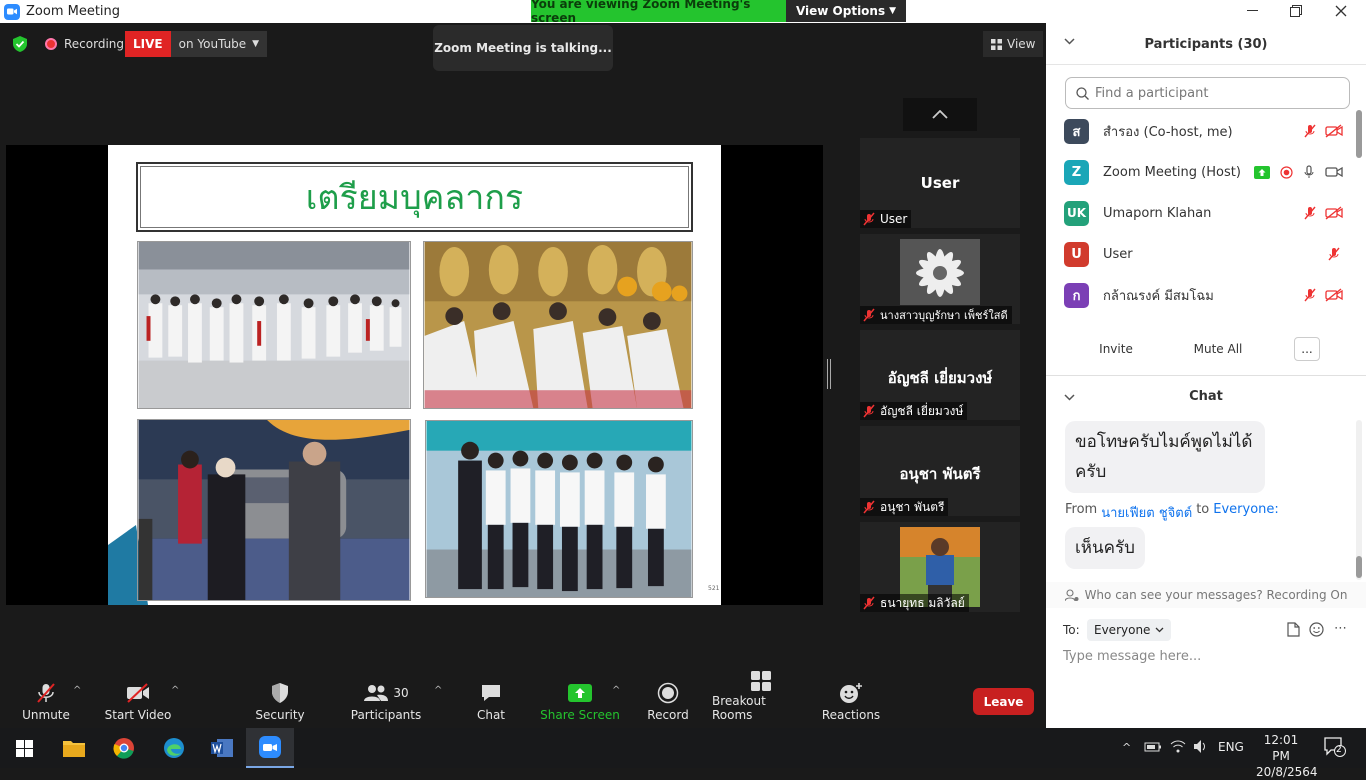  What do you see at coordinates (944, 315) in the screenshot?
I see `tile-name-label: นางสาวบุญรักษา เพ็ชร์ใสดี` at bounding box center [944, 315].